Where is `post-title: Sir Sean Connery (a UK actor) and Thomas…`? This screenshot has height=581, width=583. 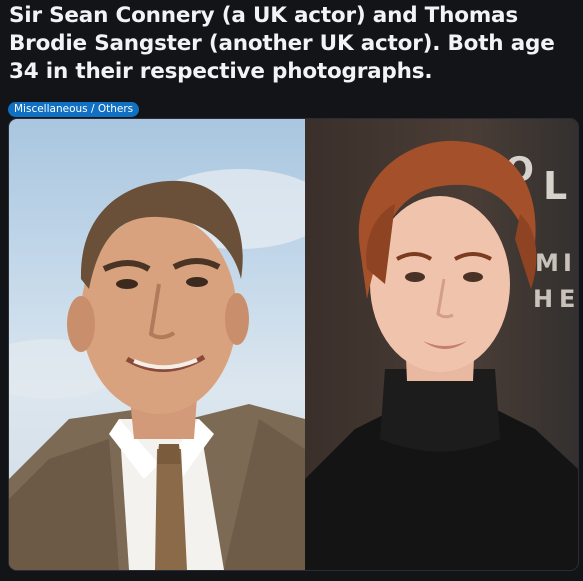
post-title: Sir Sean Connery (a UK actor) and Thomas… is located at coordinates (291, 44).